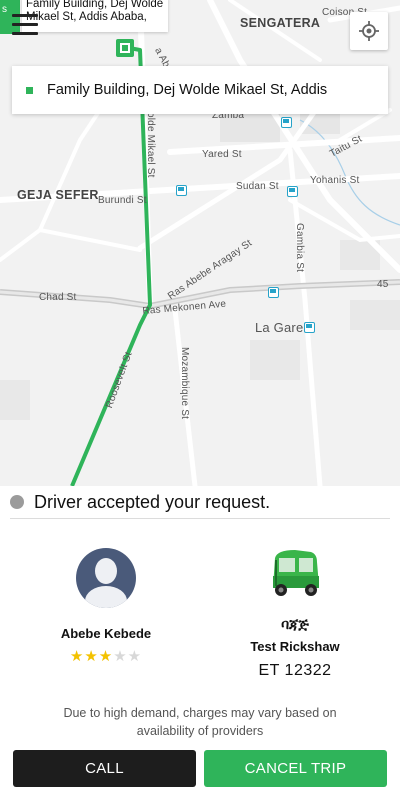  What do you see at coordinates (257, 186) in the screenshot?
I see `map-label-sudan: Sudan St` at bounding box center [257, 186].